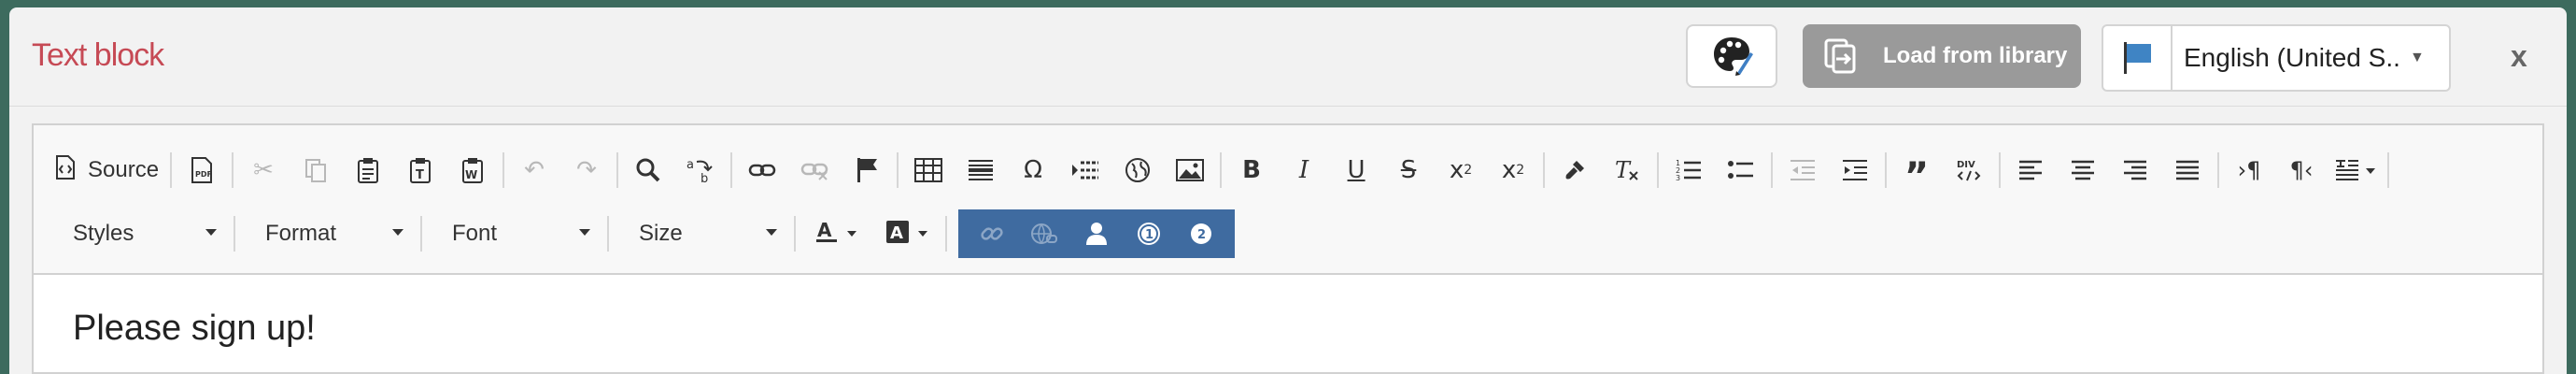 The height and width of the screenshot is (374, 2576). Describe the element at coordinates (2356, 170) in the screenshot. I see `language-menu-icon` at that location.